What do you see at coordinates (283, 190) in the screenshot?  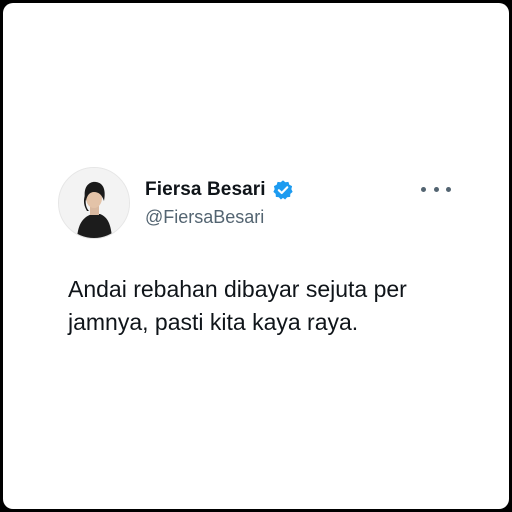 I see `verified-badge-icon` at bounding box center [283, 190].